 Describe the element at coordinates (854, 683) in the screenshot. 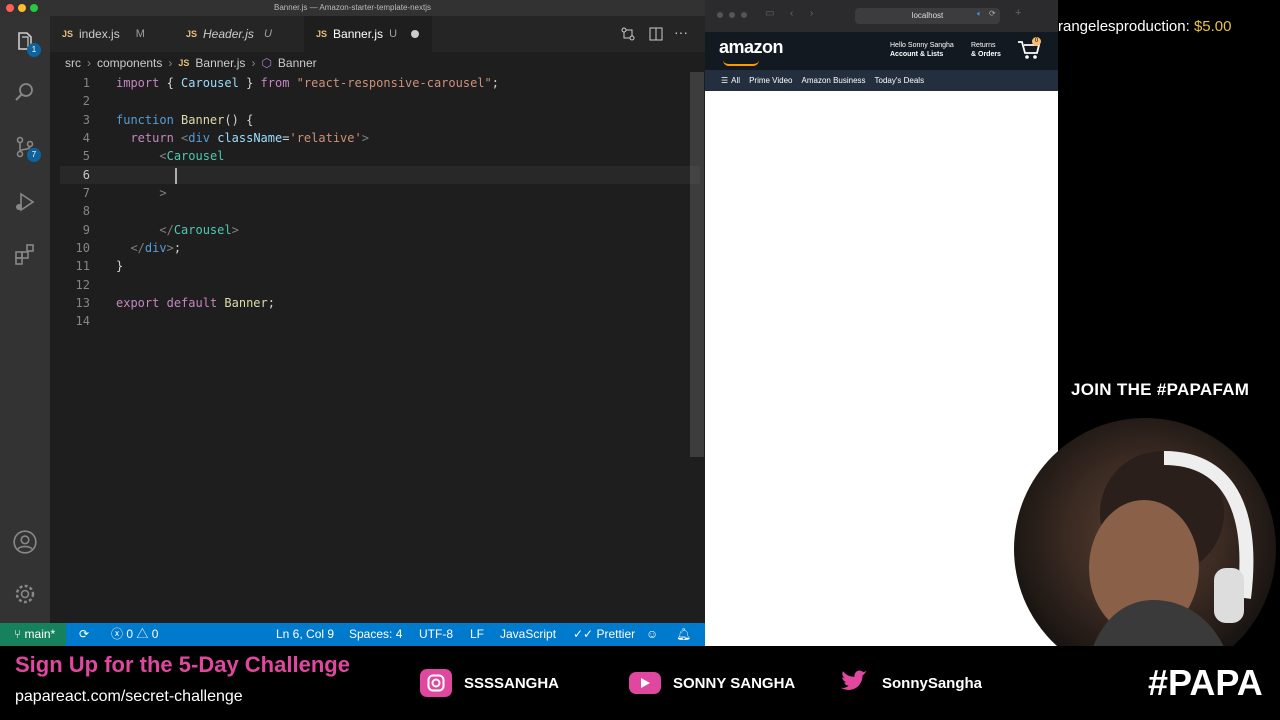

I see `twitter-bird-icon` at that location.